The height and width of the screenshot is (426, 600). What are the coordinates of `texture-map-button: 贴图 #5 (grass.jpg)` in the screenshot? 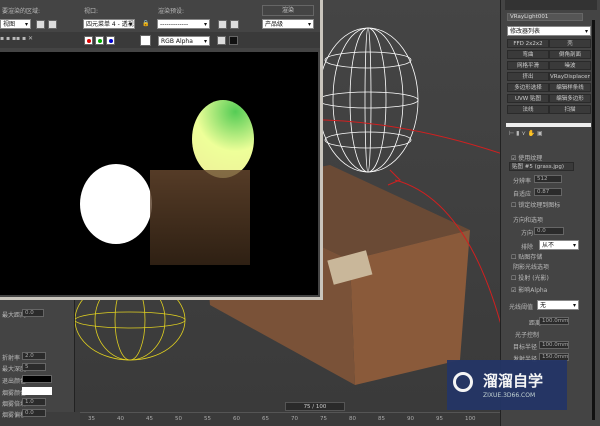 It's located at (541, 166).